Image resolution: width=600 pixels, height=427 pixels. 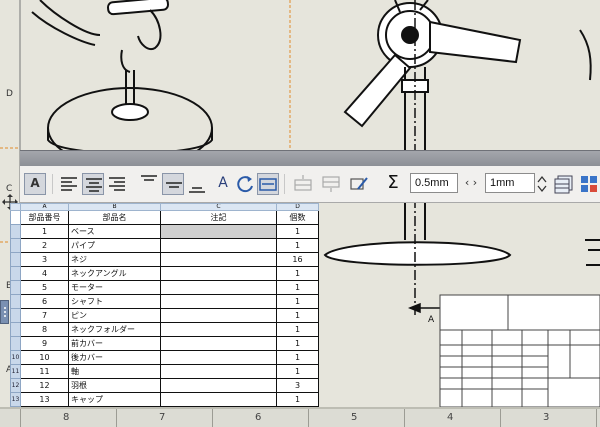 What do you see at coordinates (542, 184) in the screenshot?
I see `spin-stepper-icon` at bounding box center [542, 184].